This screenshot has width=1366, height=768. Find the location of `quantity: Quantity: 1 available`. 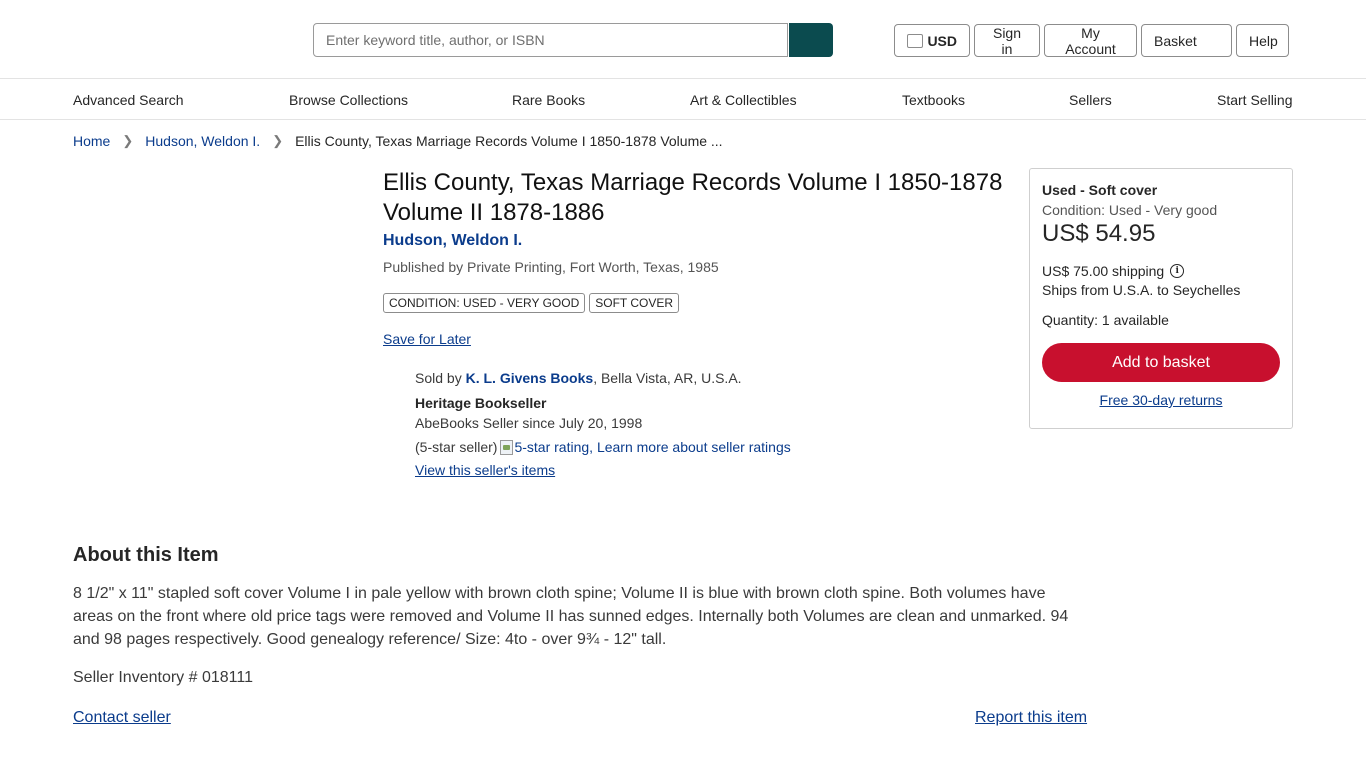

quantity: Quantity: 1 available is located at coordinates (1105, 320).